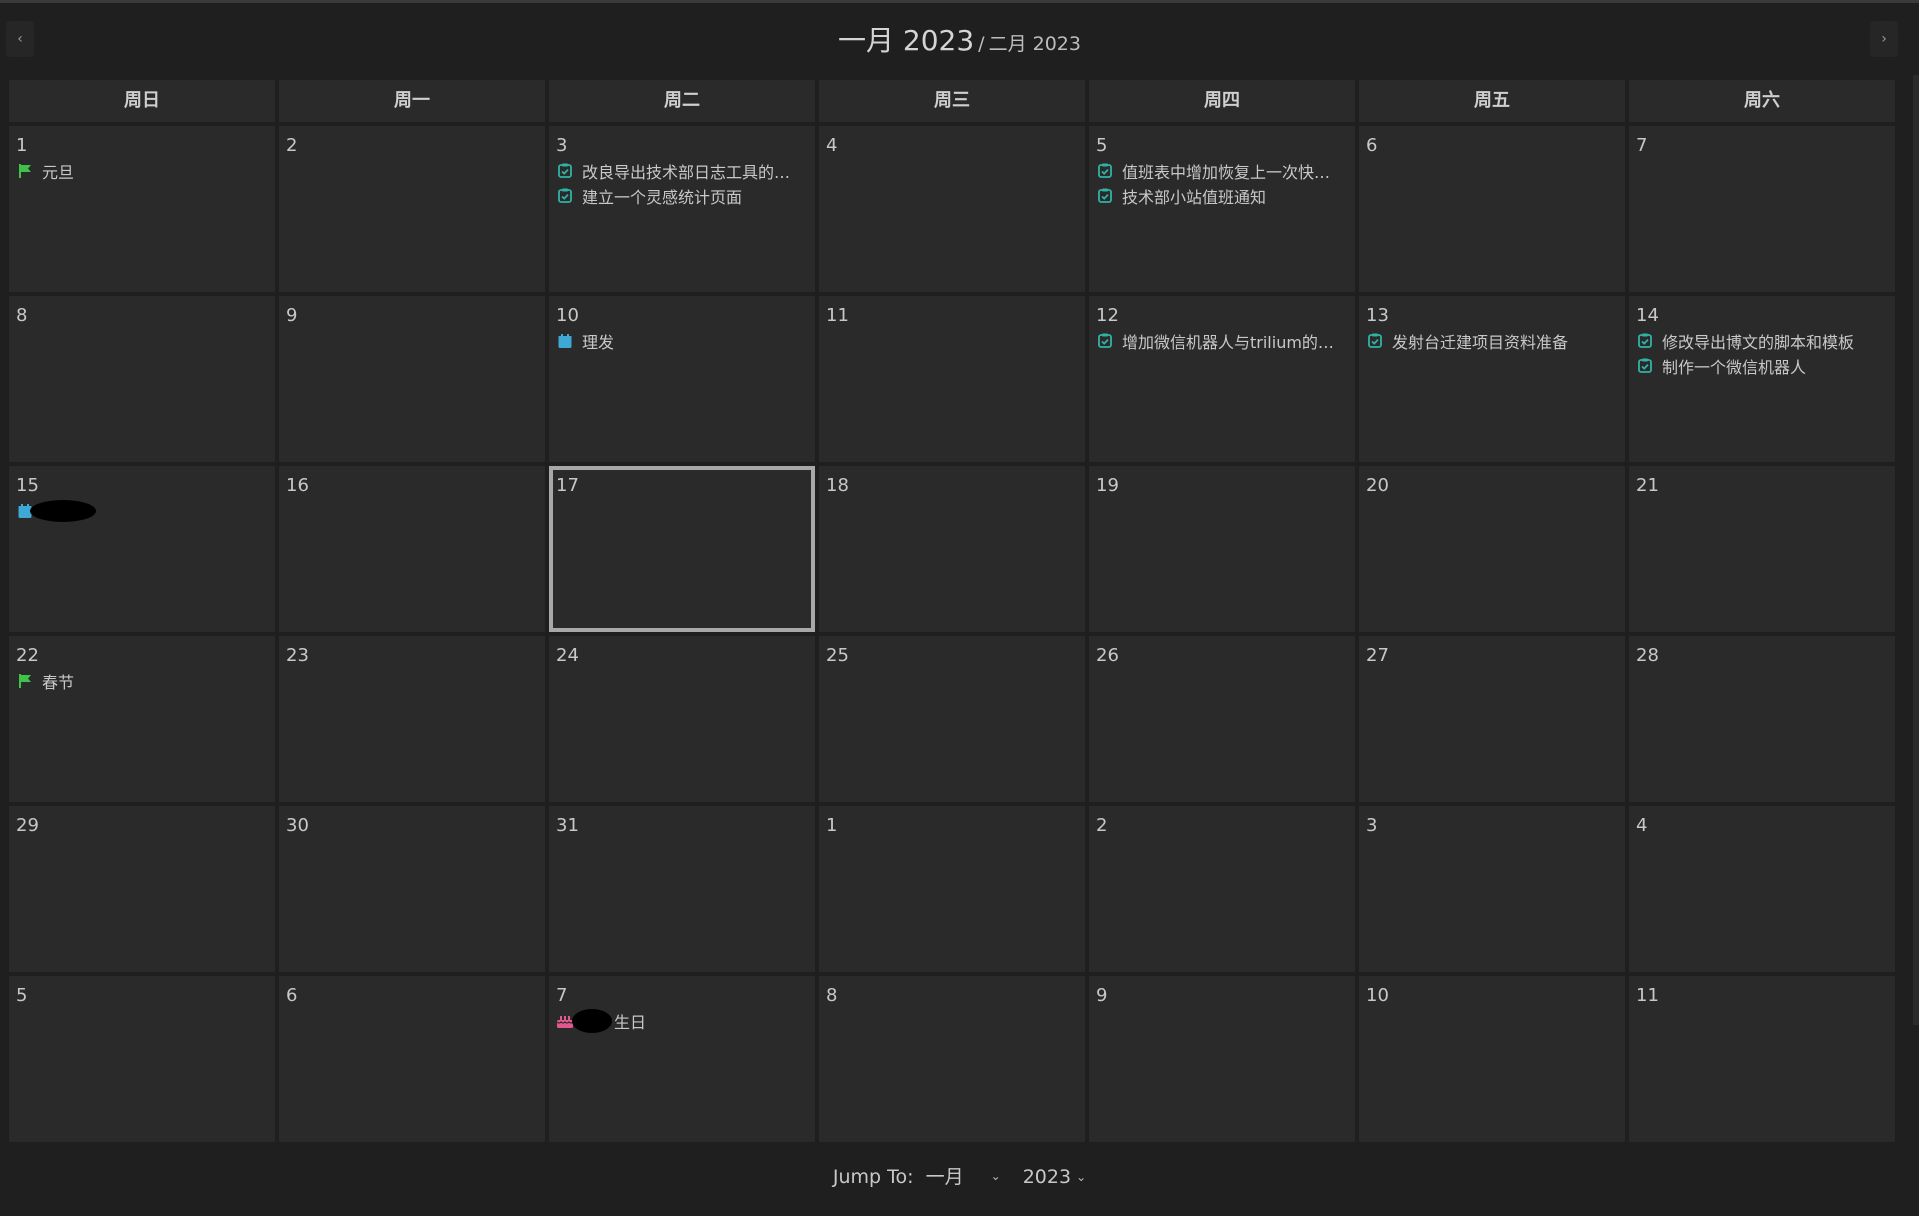 The height and width of the screenshot is (1216, 1919). I want to click on day-number: 23, so click(297, 655).